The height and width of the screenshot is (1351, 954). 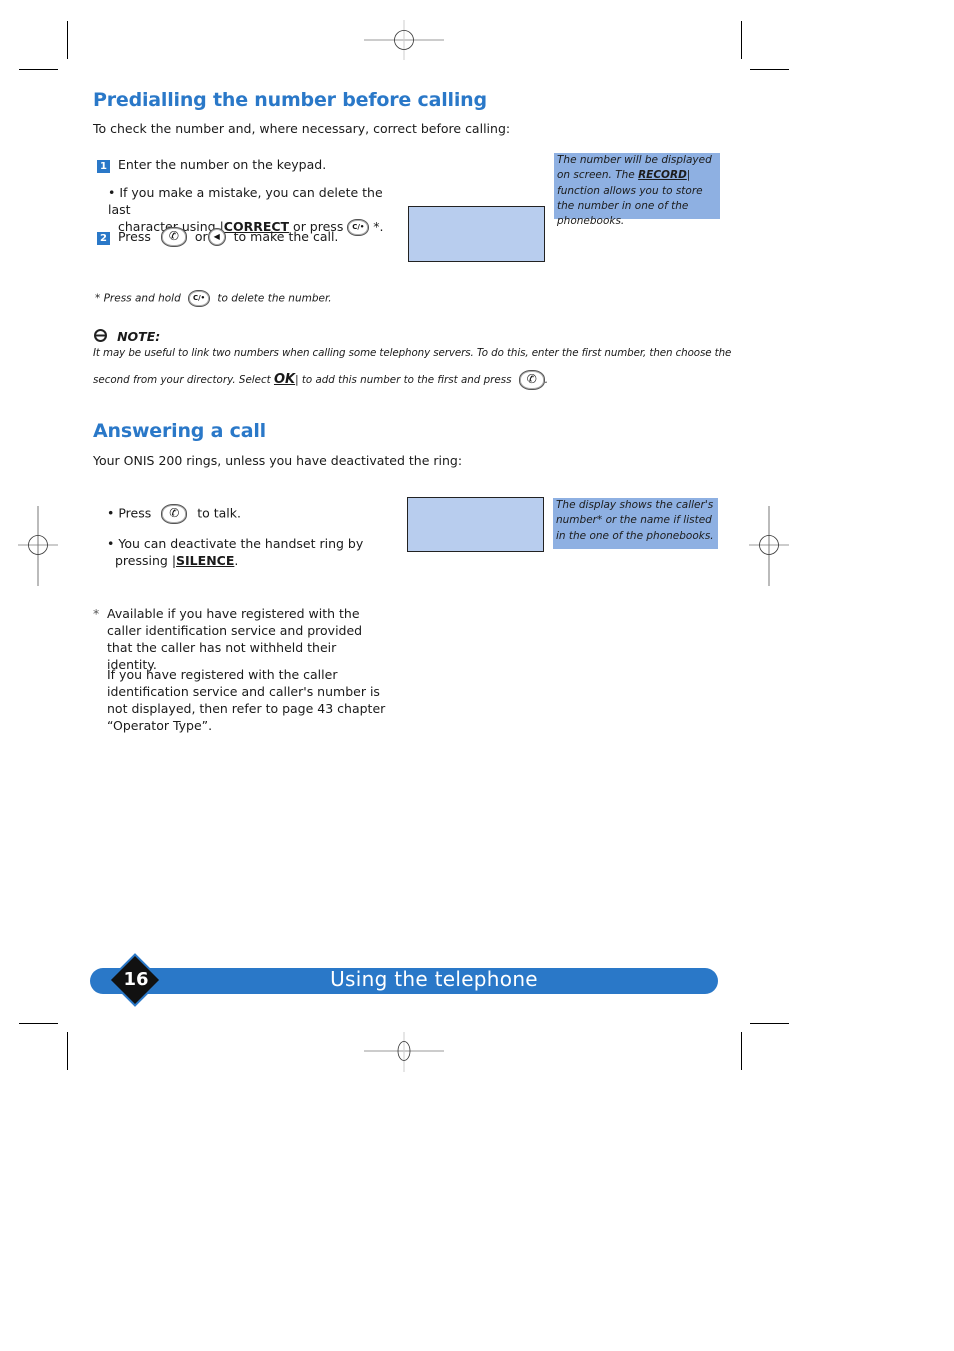 What do you see at coordinates (103, 238) in the screenshot?
I see `step-number: 2` at bounding box center [103, 238].